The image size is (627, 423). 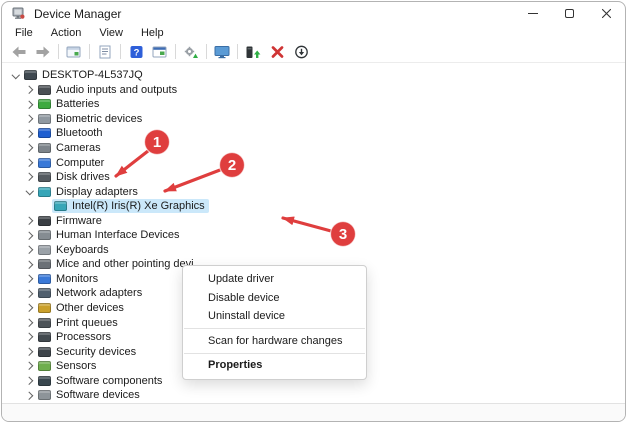 What do you see at coordinates (44, 249) in the screenshot?
I see `keyboard-icon` at bounding box center [44, 249].